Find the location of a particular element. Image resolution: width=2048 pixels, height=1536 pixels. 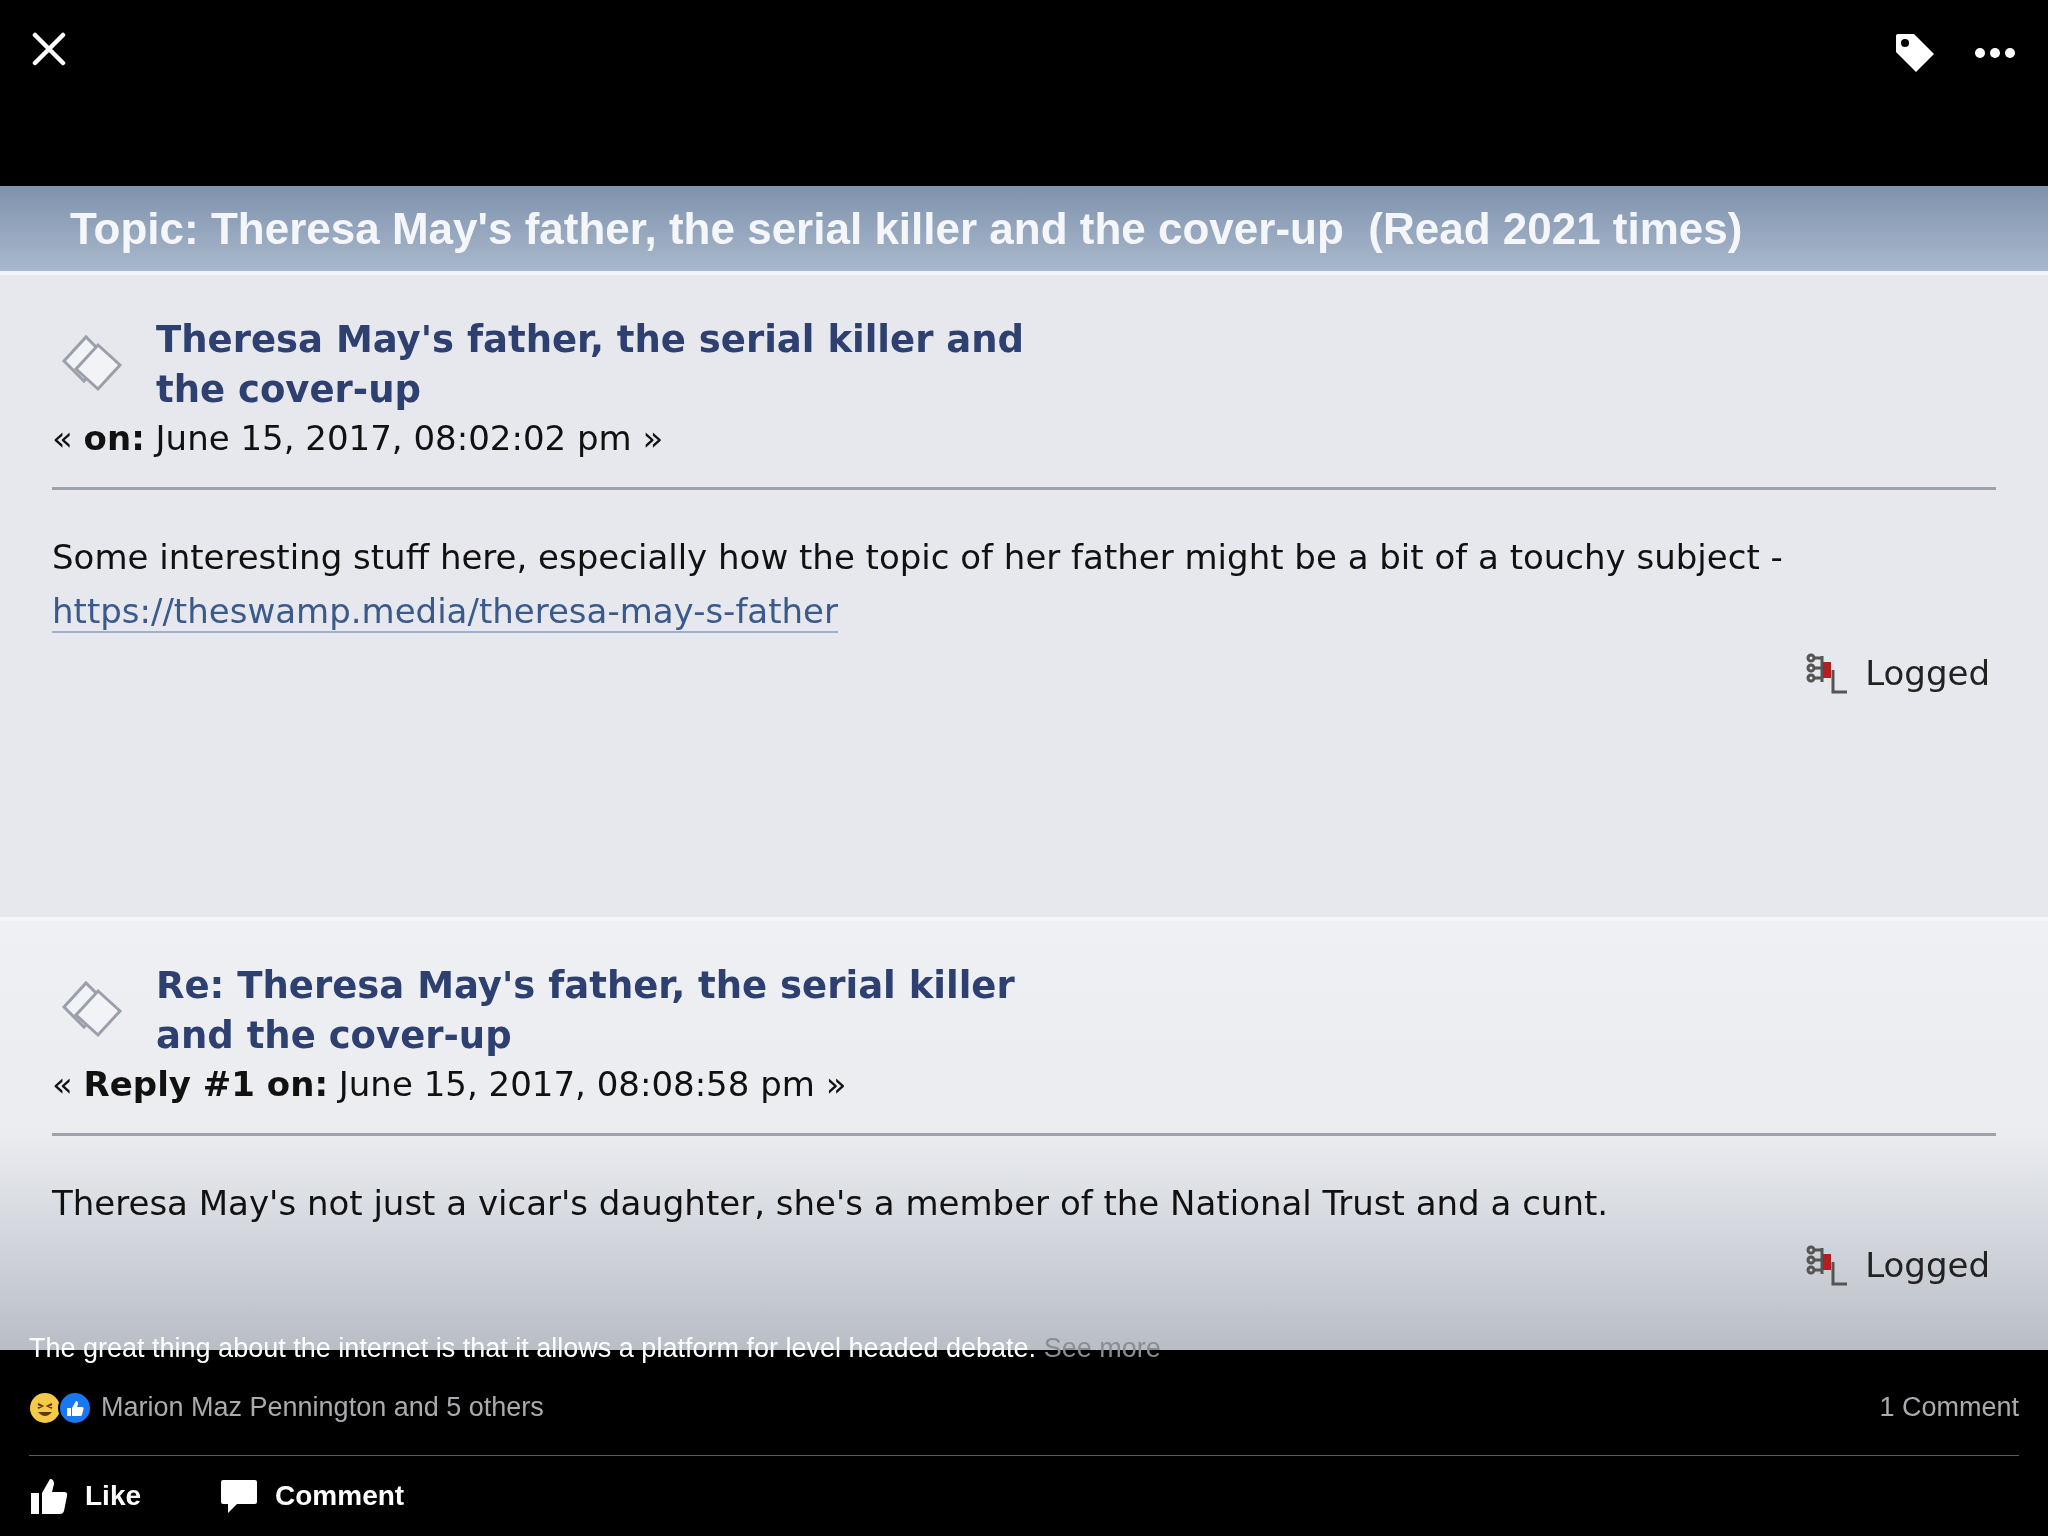

more-icon is located at coordinates (1995, 53).